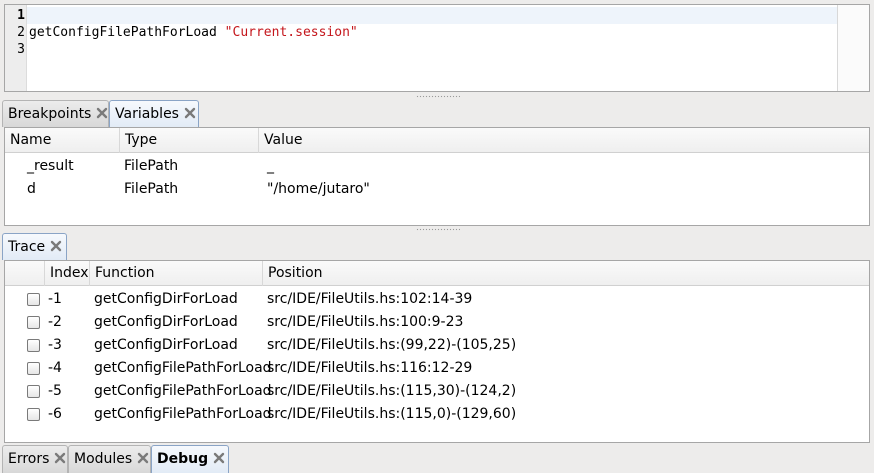 The width and height of the screenshot is (874, 473). Describe the element at coordinates (270, 166) in the screenshot. I see `variable-value: _` at that location.